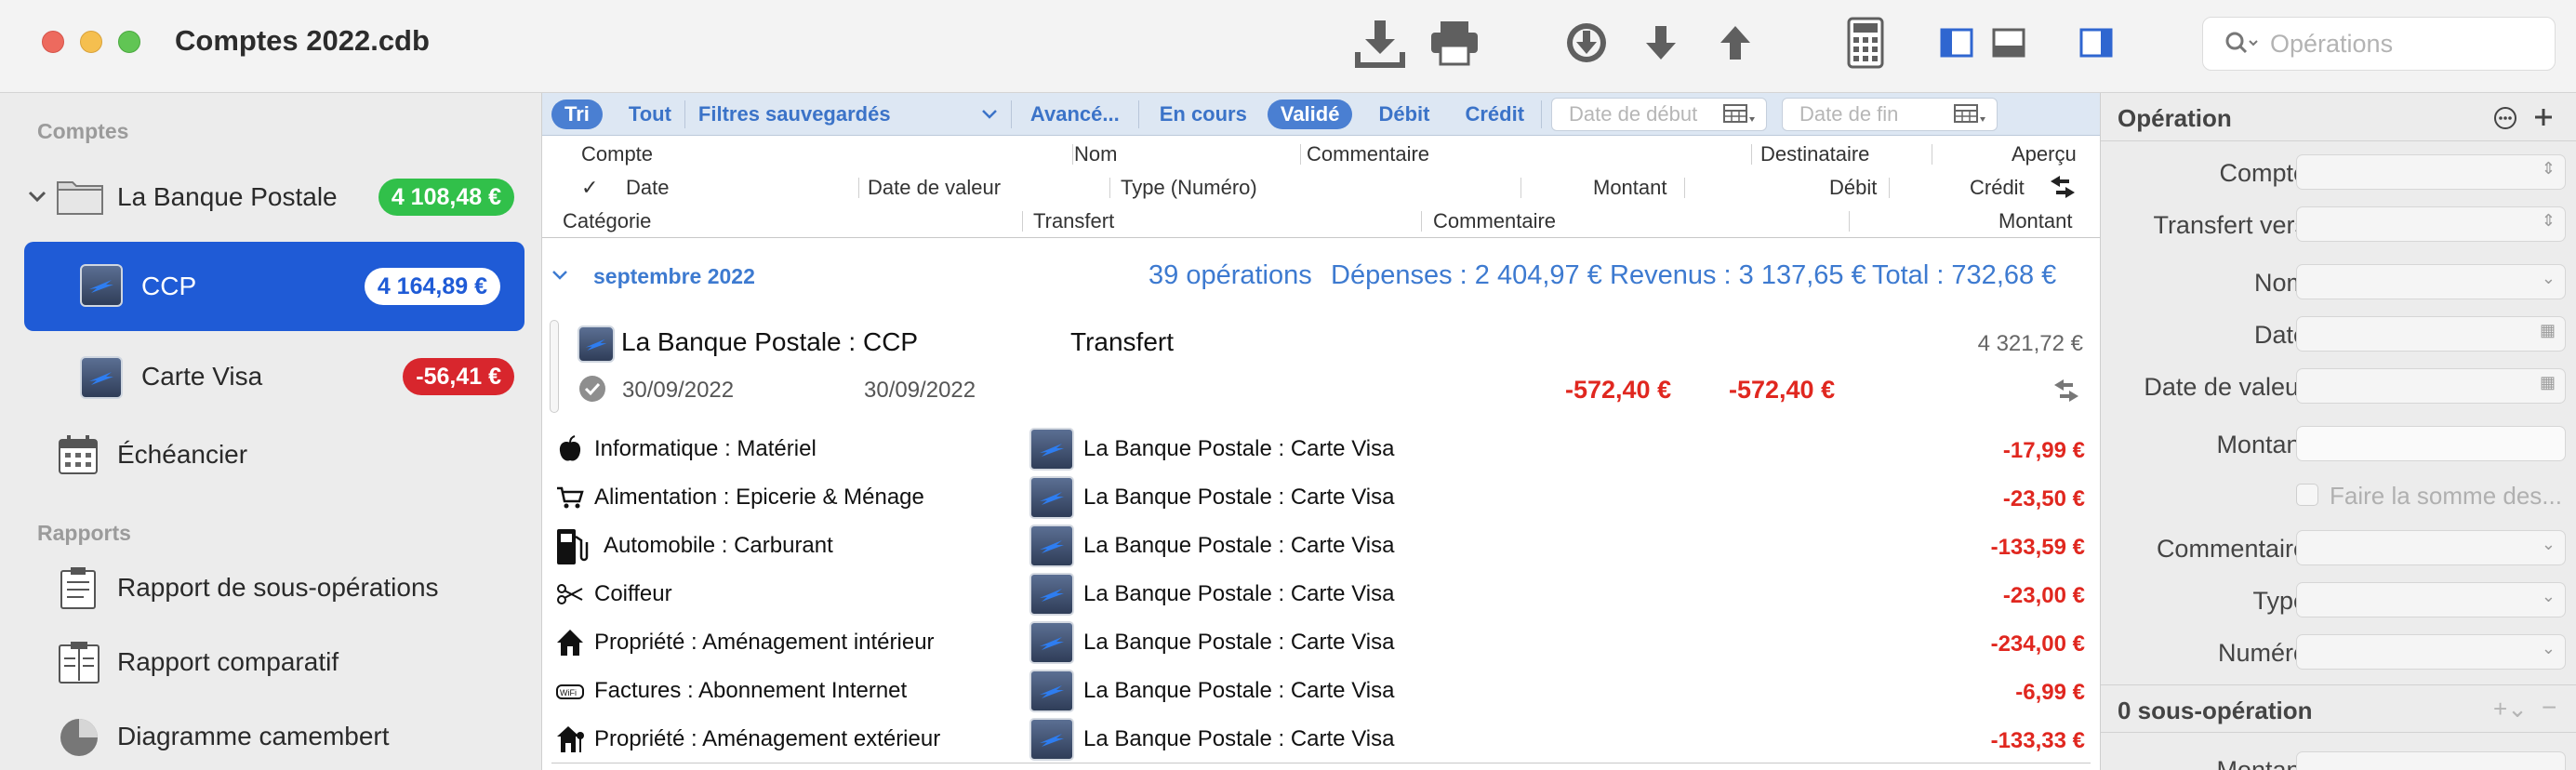 The image size is (2576, 770). I want to click on value-date-input: ▦, so click(2431, 386).